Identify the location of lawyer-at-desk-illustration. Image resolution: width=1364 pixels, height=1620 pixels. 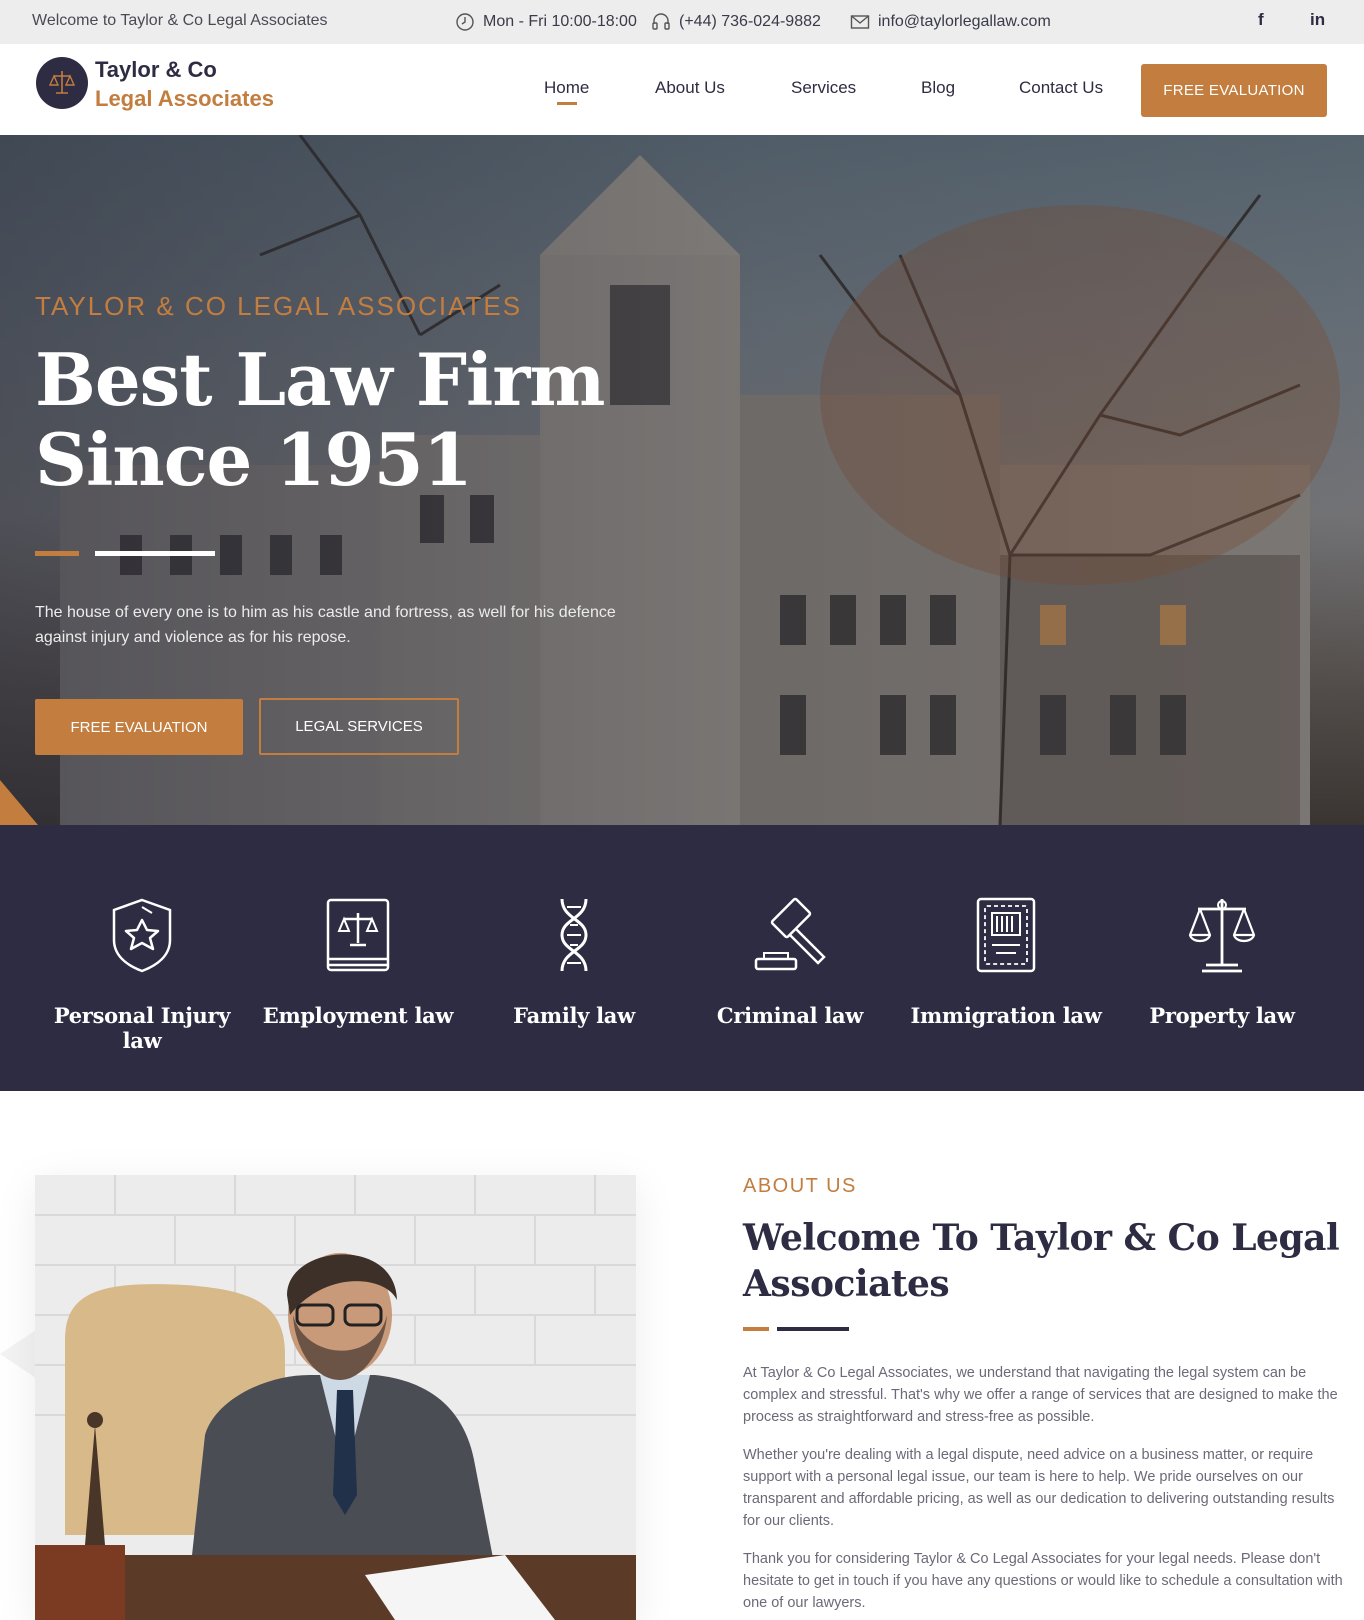
(335, 1397).